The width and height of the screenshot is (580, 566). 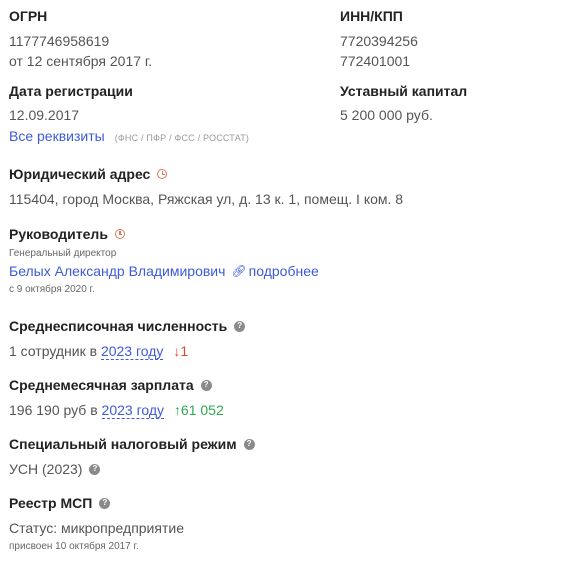 I want to click on salary-label: Среднемесячная зарплата, so click(x=101, y=385).